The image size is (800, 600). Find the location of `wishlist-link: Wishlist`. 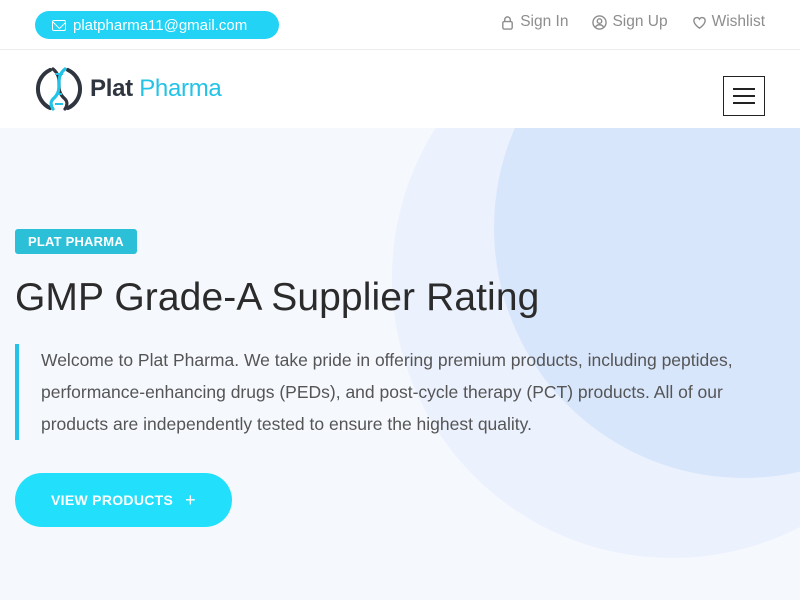

wishlist-link: Wishlist is located at coordinates (728, 22).